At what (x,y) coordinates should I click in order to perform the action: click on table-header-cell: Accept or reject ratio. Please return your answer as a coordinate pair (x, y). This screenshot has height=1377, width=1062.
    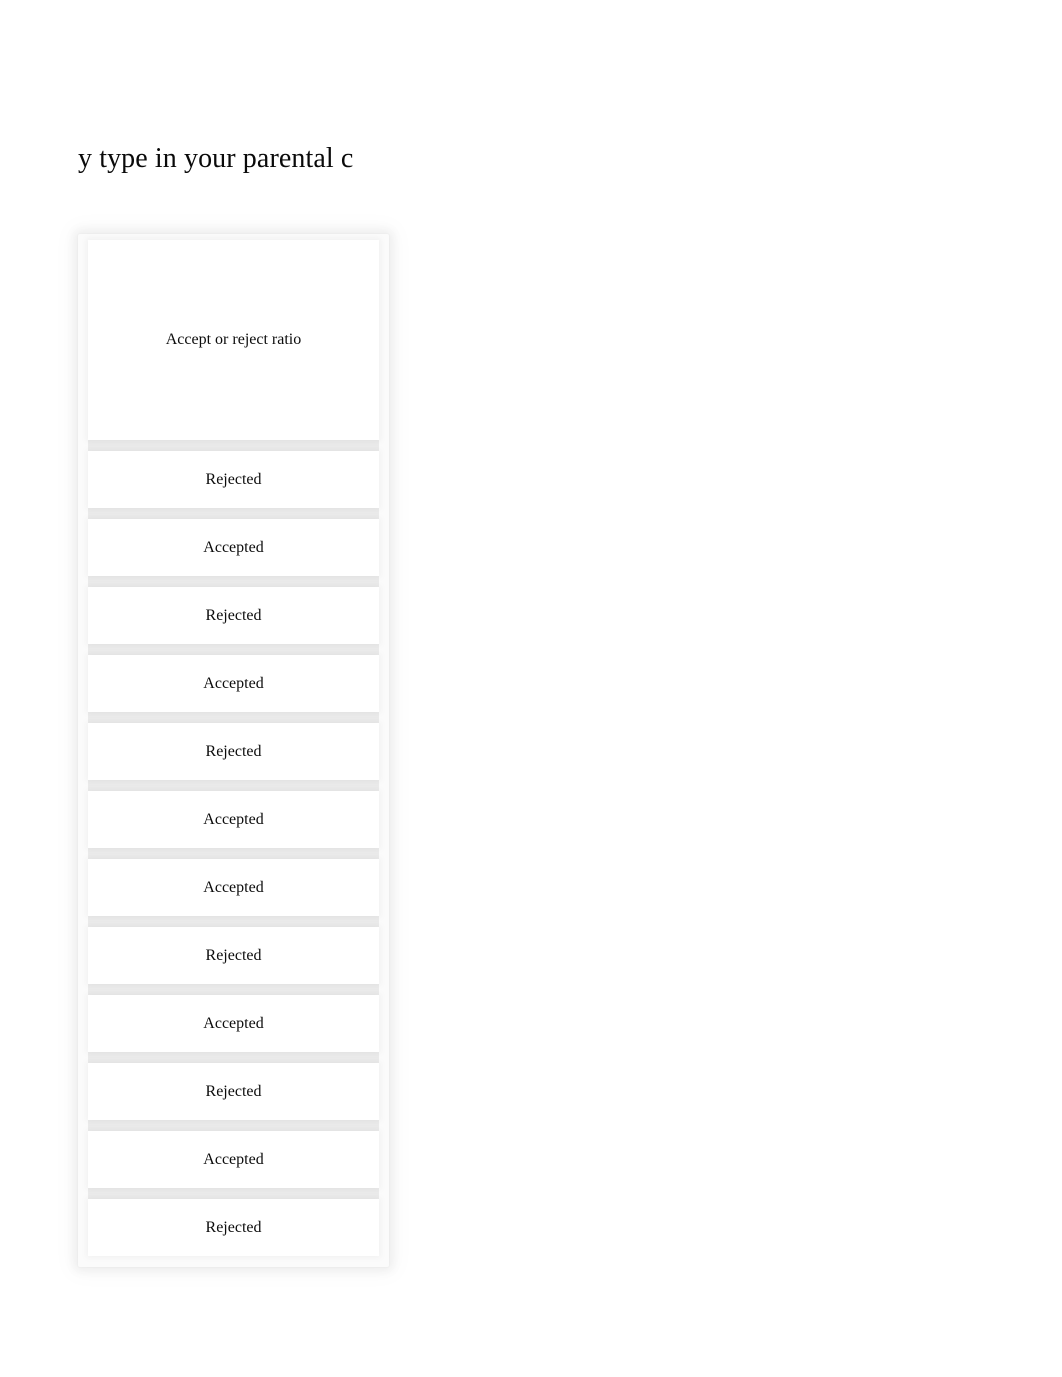
    Looking at the image, I should click on (233, 340).